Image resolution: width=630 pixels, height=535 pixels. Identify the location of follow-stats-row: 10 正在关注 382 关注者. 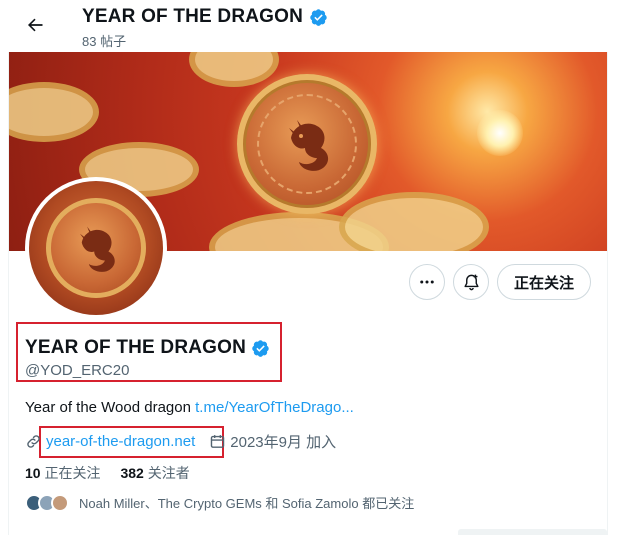
(107, 473).